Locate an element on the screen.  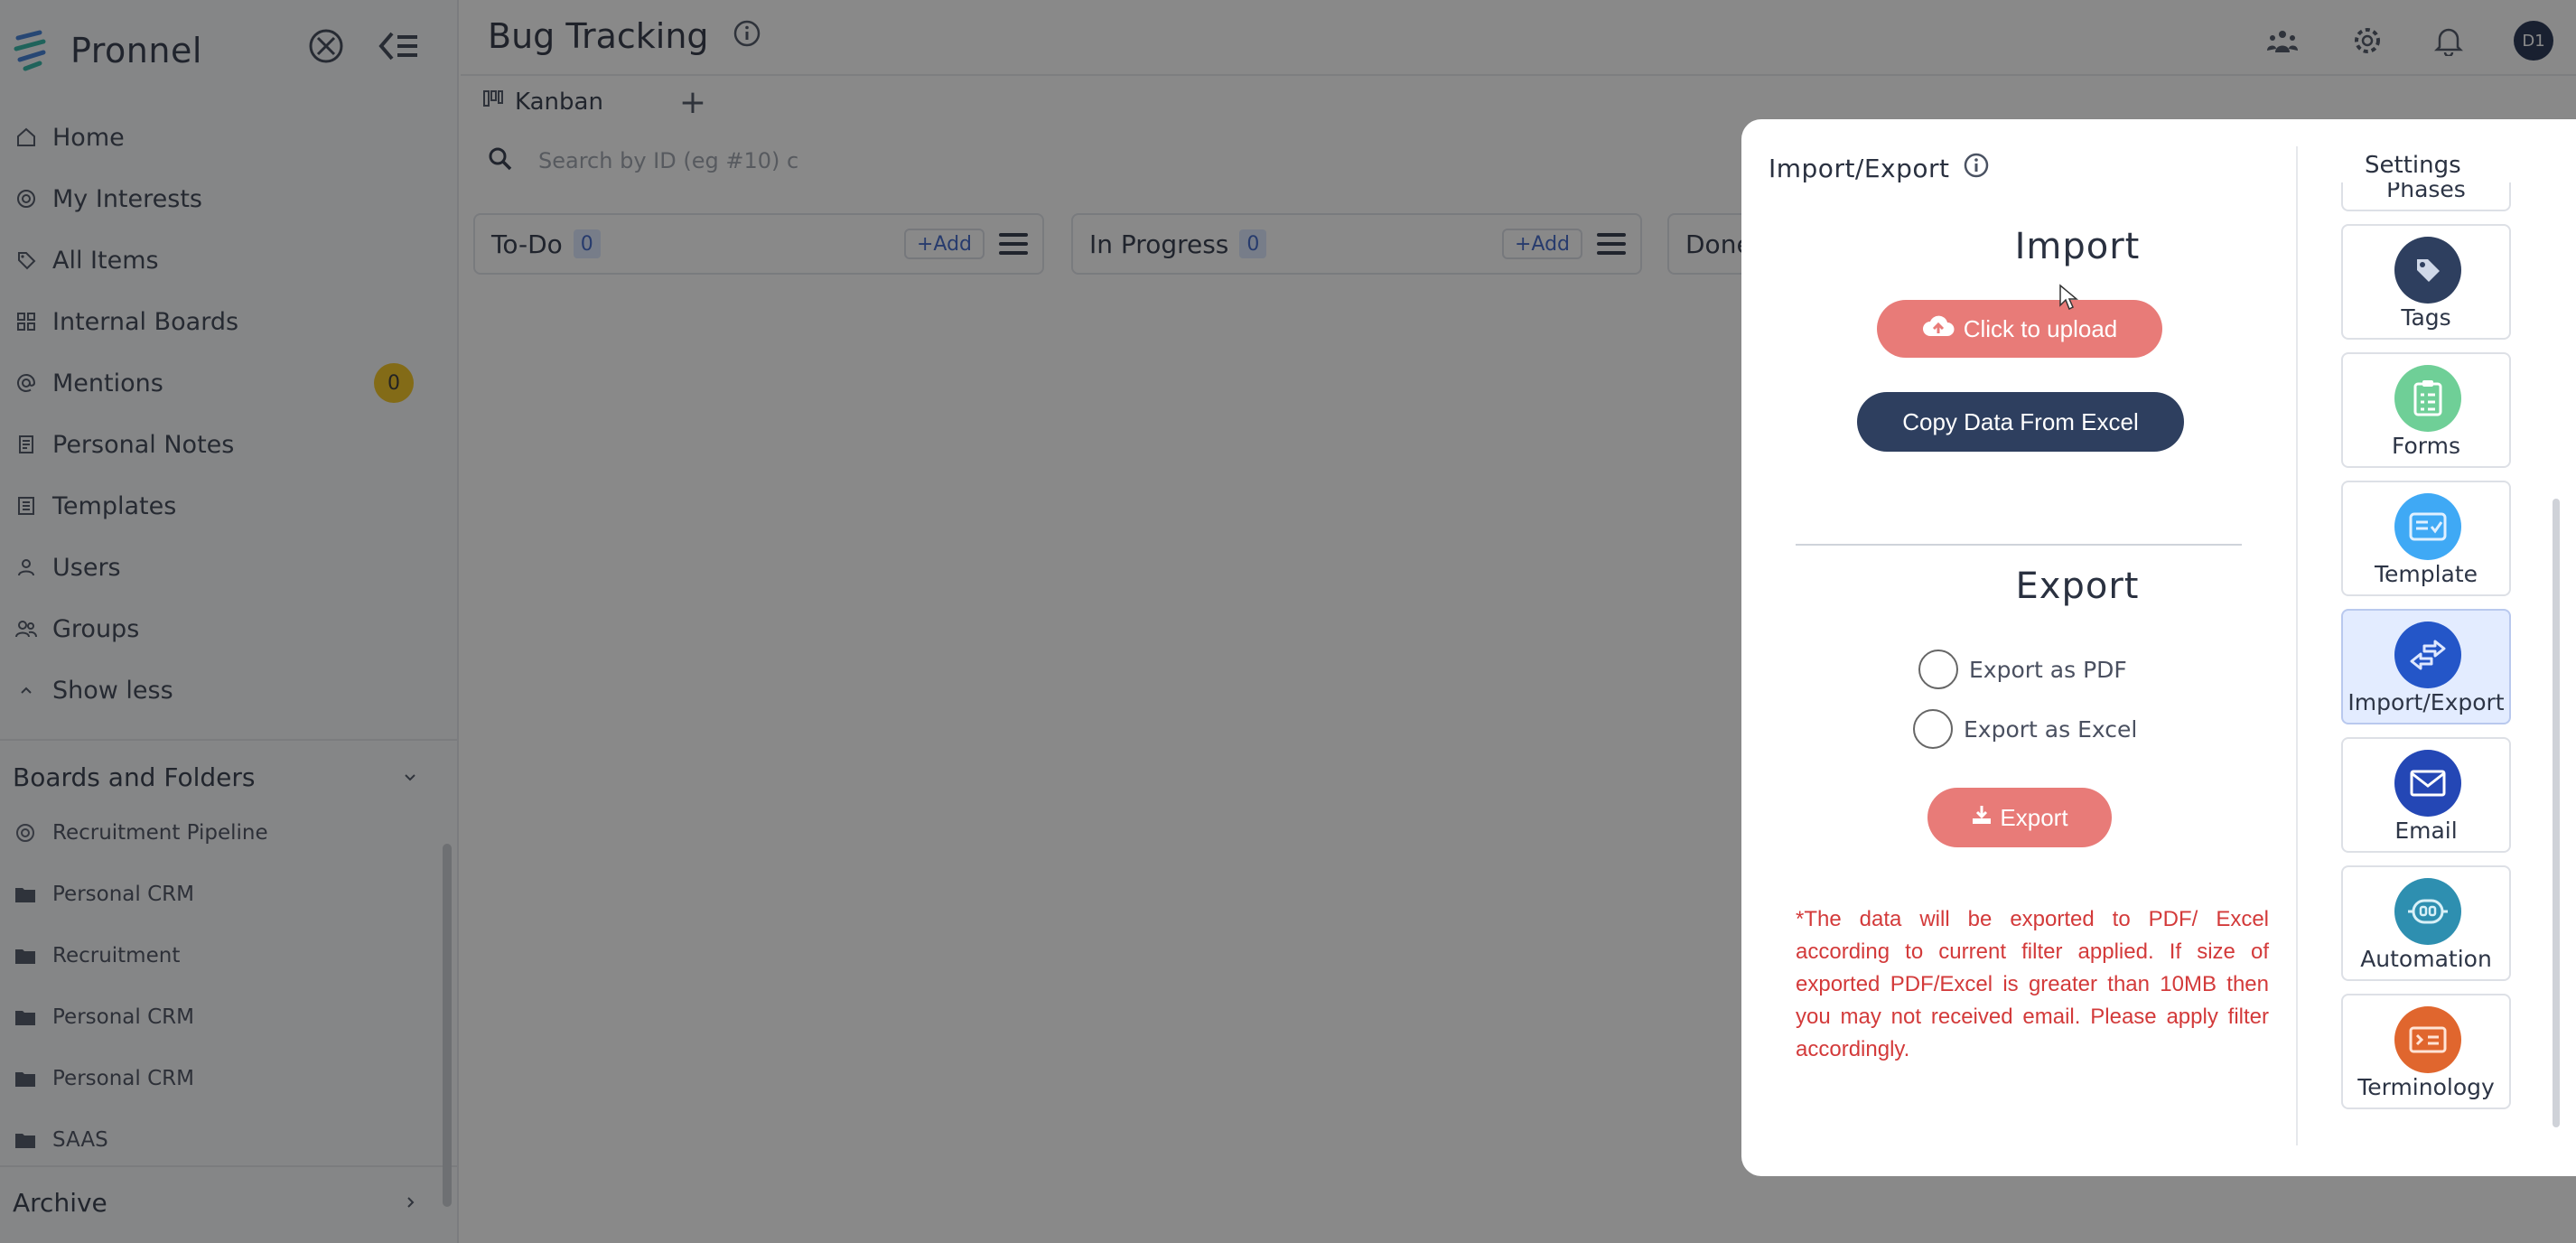
settings-item-tags: Tags is located at coordinates (2426, 282).